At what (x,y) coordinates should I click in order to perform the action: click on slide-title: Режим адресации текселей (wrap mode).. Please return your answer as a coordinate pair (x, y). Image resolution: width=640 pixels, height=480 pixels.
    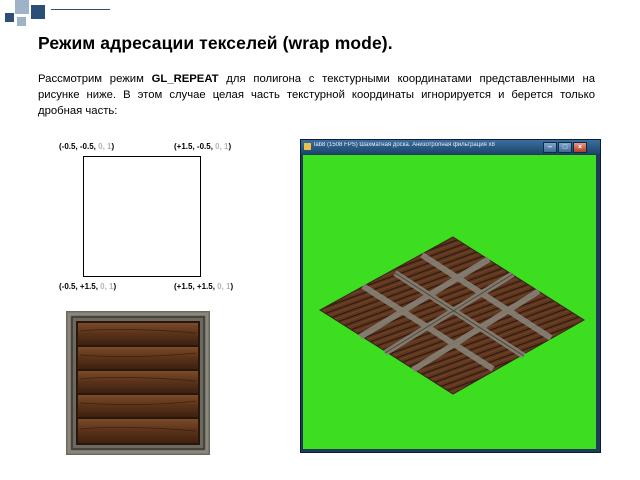
    Looking at the image, I should click on (215, 43).